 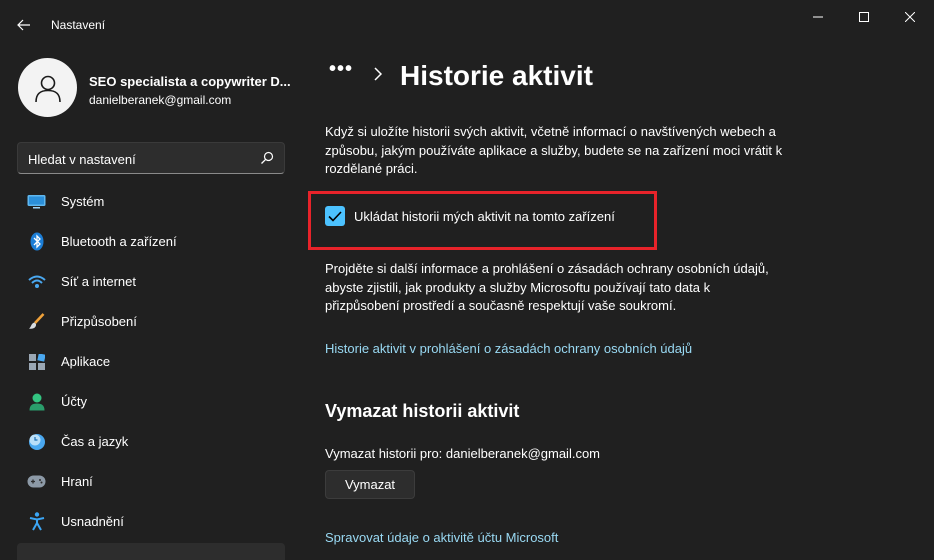 What do you see at coordinates (36, 241) in the screenshot?
I see `bluetooth-icon` at bounding box center [36, 241].